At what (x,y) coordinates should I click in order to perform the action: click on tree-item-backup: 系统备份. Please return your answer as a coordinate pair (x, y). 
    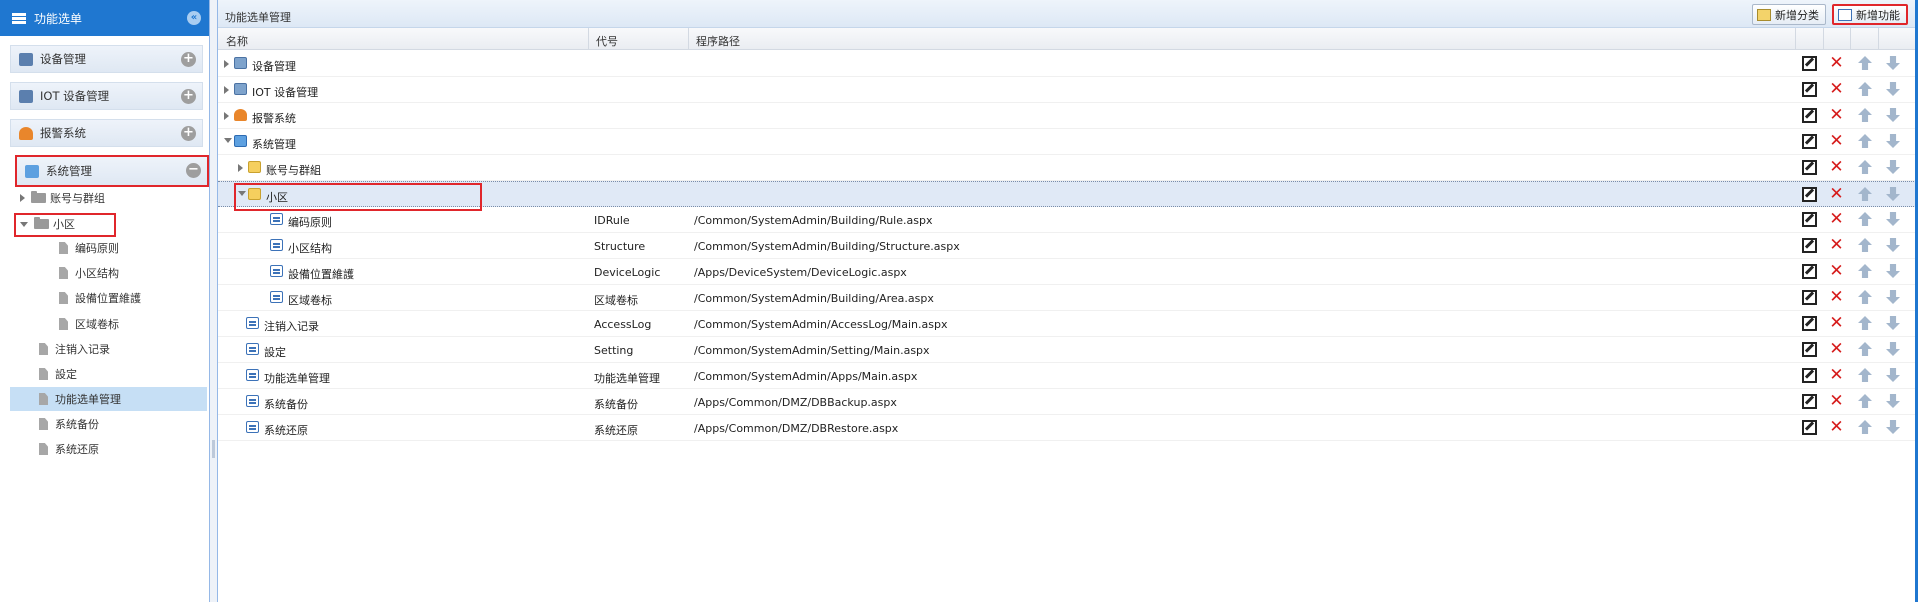
    Looking at the image, I should click on (69, 424).